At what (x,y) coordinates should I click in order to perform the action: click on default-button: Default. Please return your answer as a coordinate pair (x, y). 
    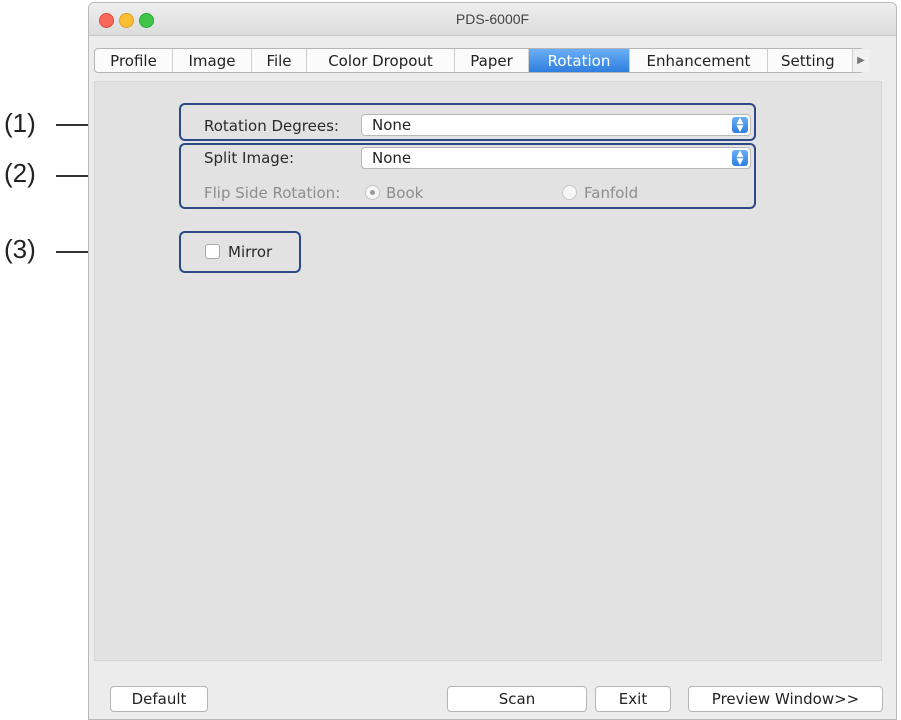
    Looking at the image, I should click on (159, 699).